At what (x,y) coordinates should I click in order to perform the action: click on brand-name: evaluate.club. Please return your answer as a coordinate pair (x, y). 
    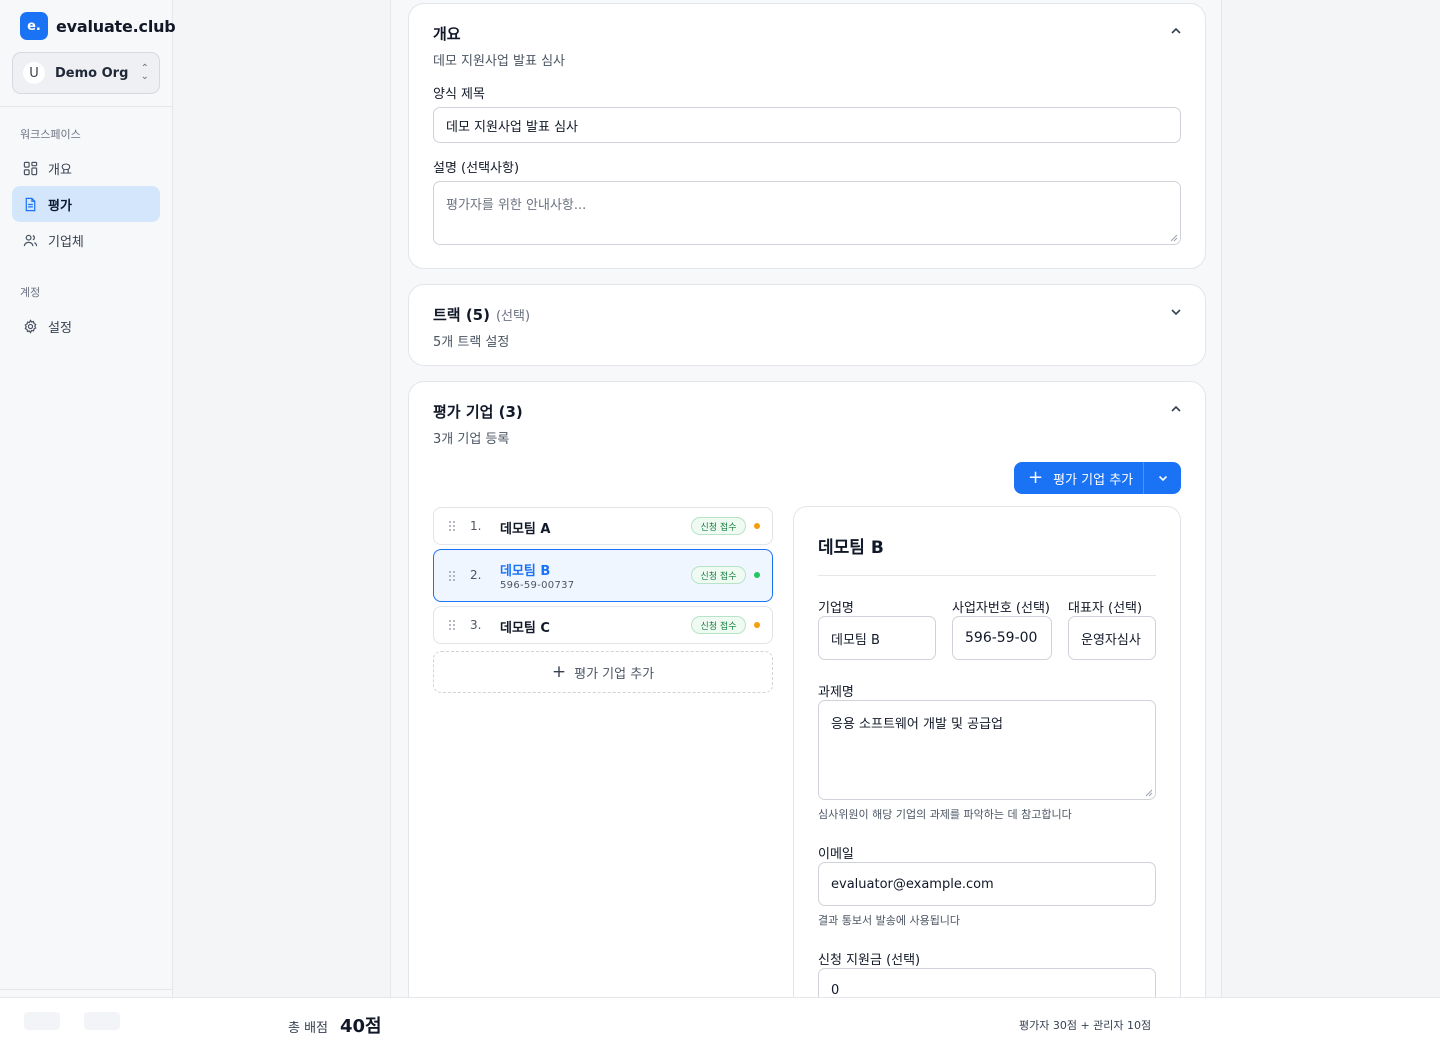
    Looking at the image, I should click on (116, 26).